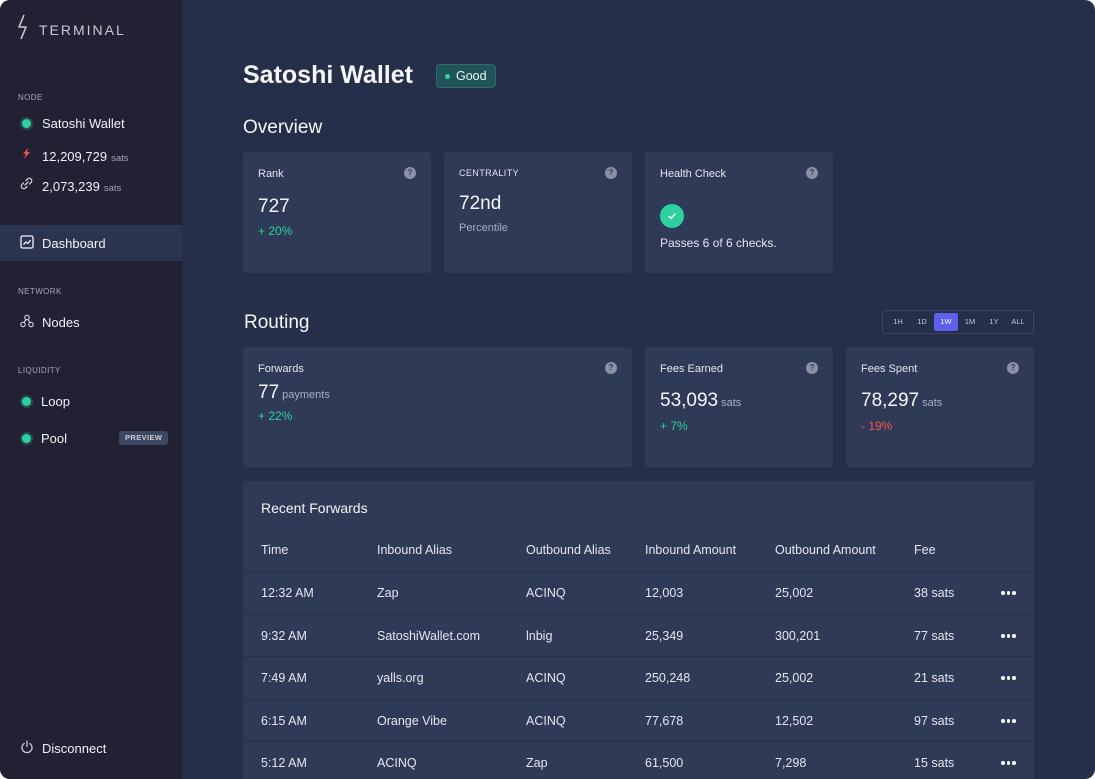  I want to click on column-header-inbound-alias: Inbound Alias, so click(414, 550).